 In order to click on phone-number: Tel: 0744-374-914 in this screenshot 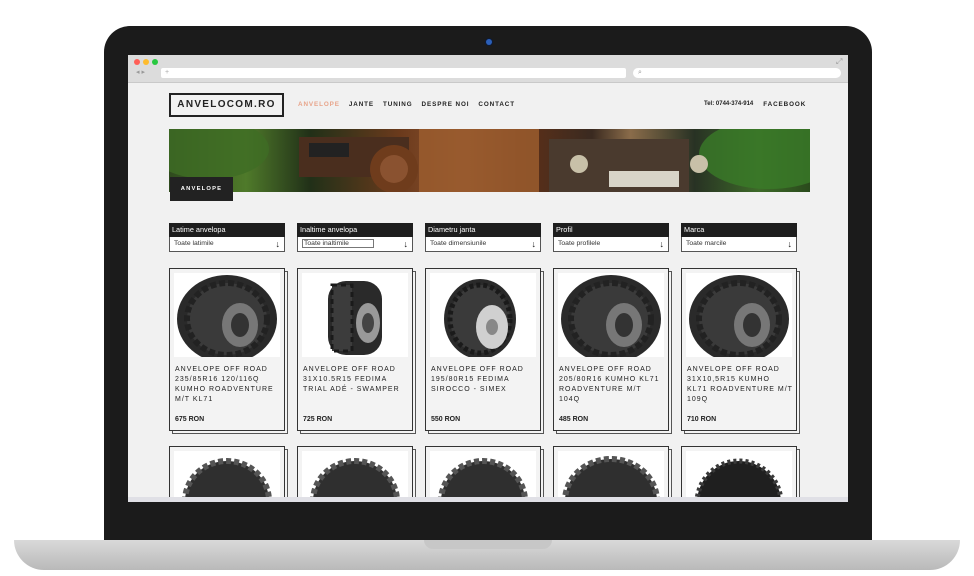, I will do `click(728, 104)`.